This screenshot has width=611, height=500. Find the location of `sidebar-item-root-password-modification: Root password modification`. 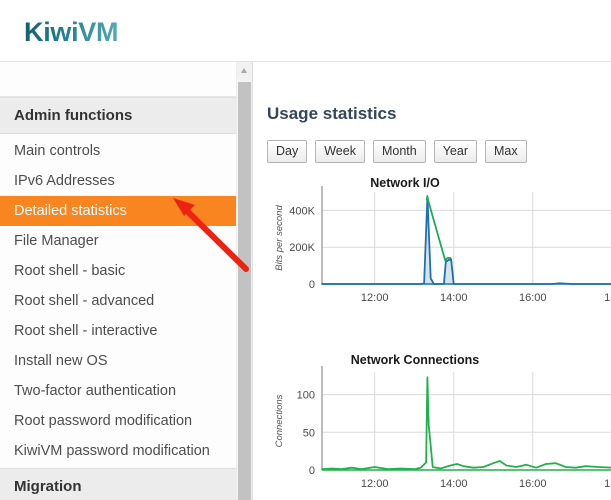

sidebar-item-root-password-modification: Root password modification is located at coordinates (118, 421).